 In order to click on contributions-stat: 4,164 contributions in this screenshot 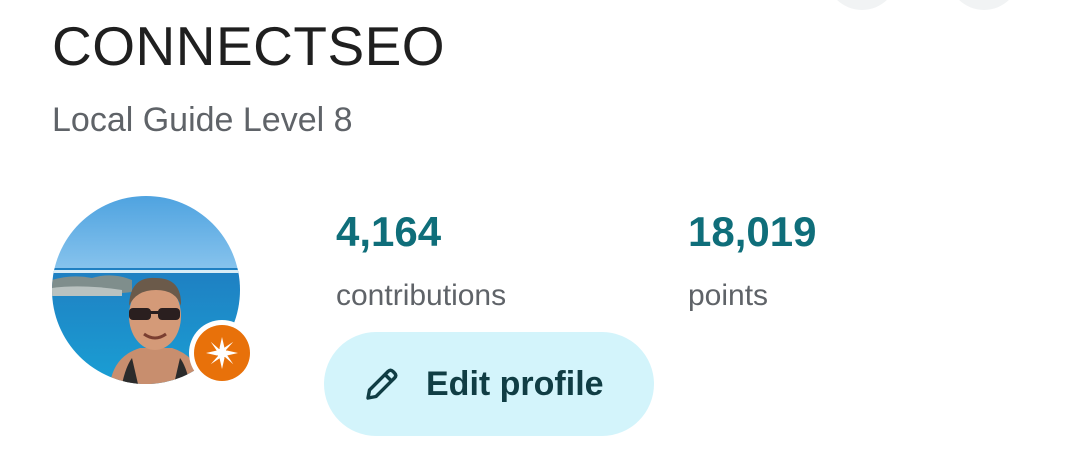, I will do `click(421, 260)`.